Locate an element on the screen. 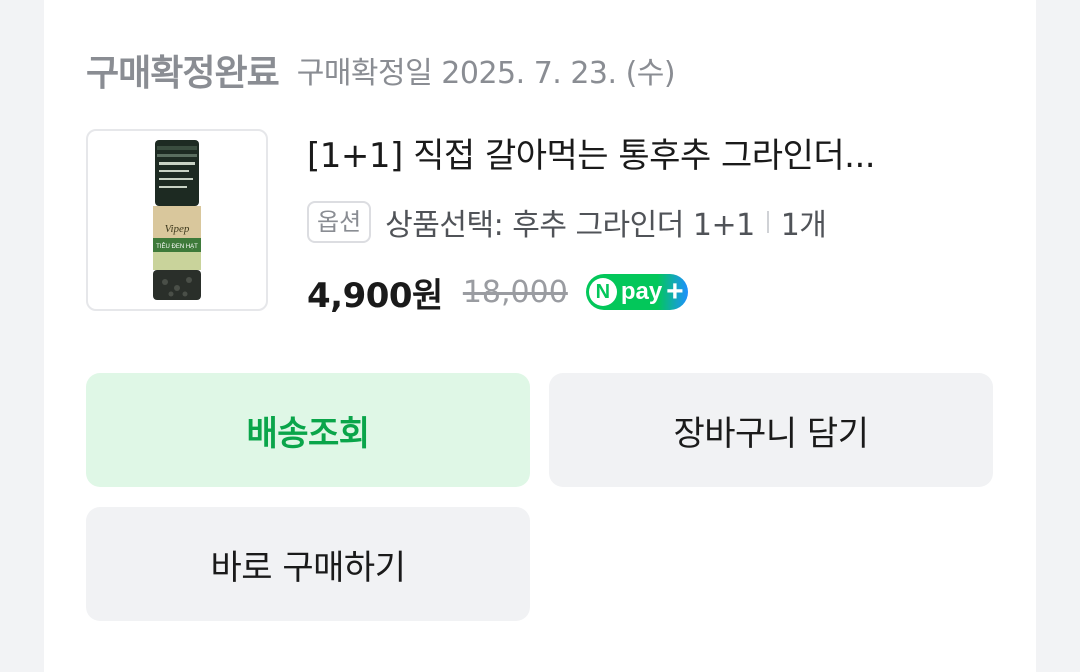 This screenshot has height=672, width=1080. option-badge: 옵션 is located at coordinates (339, 222).